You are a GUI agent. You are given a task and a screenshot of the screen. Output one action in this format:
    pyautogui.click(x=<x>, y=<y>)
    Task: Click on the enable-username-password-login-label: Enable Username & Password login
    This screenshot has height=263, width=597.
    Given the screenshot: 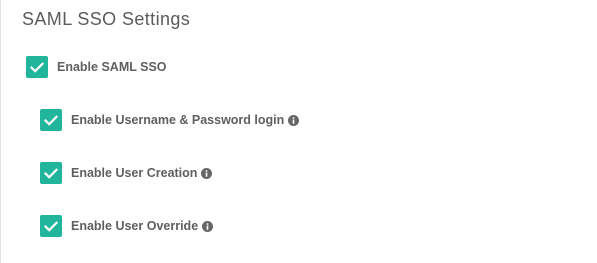 What is the action you would take?
    pyautogui.click(x=178, y=120)
    